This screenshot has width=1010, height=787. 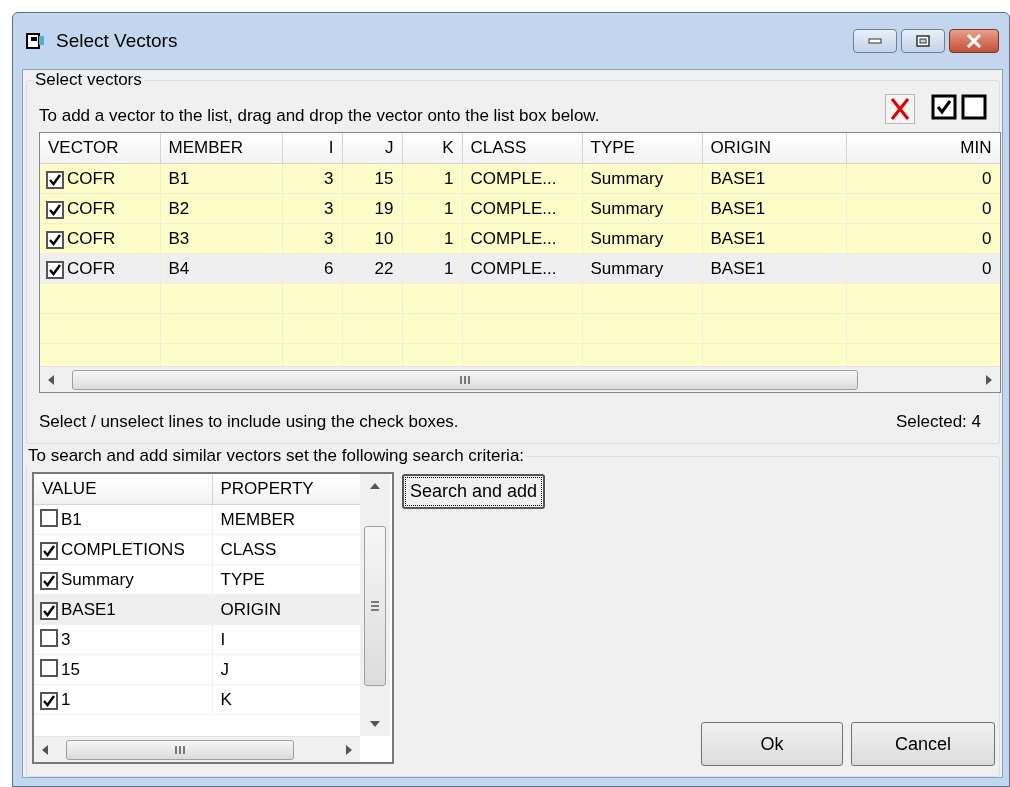 I want to click on group-label: Select vectors, so click(x=88, y=80).